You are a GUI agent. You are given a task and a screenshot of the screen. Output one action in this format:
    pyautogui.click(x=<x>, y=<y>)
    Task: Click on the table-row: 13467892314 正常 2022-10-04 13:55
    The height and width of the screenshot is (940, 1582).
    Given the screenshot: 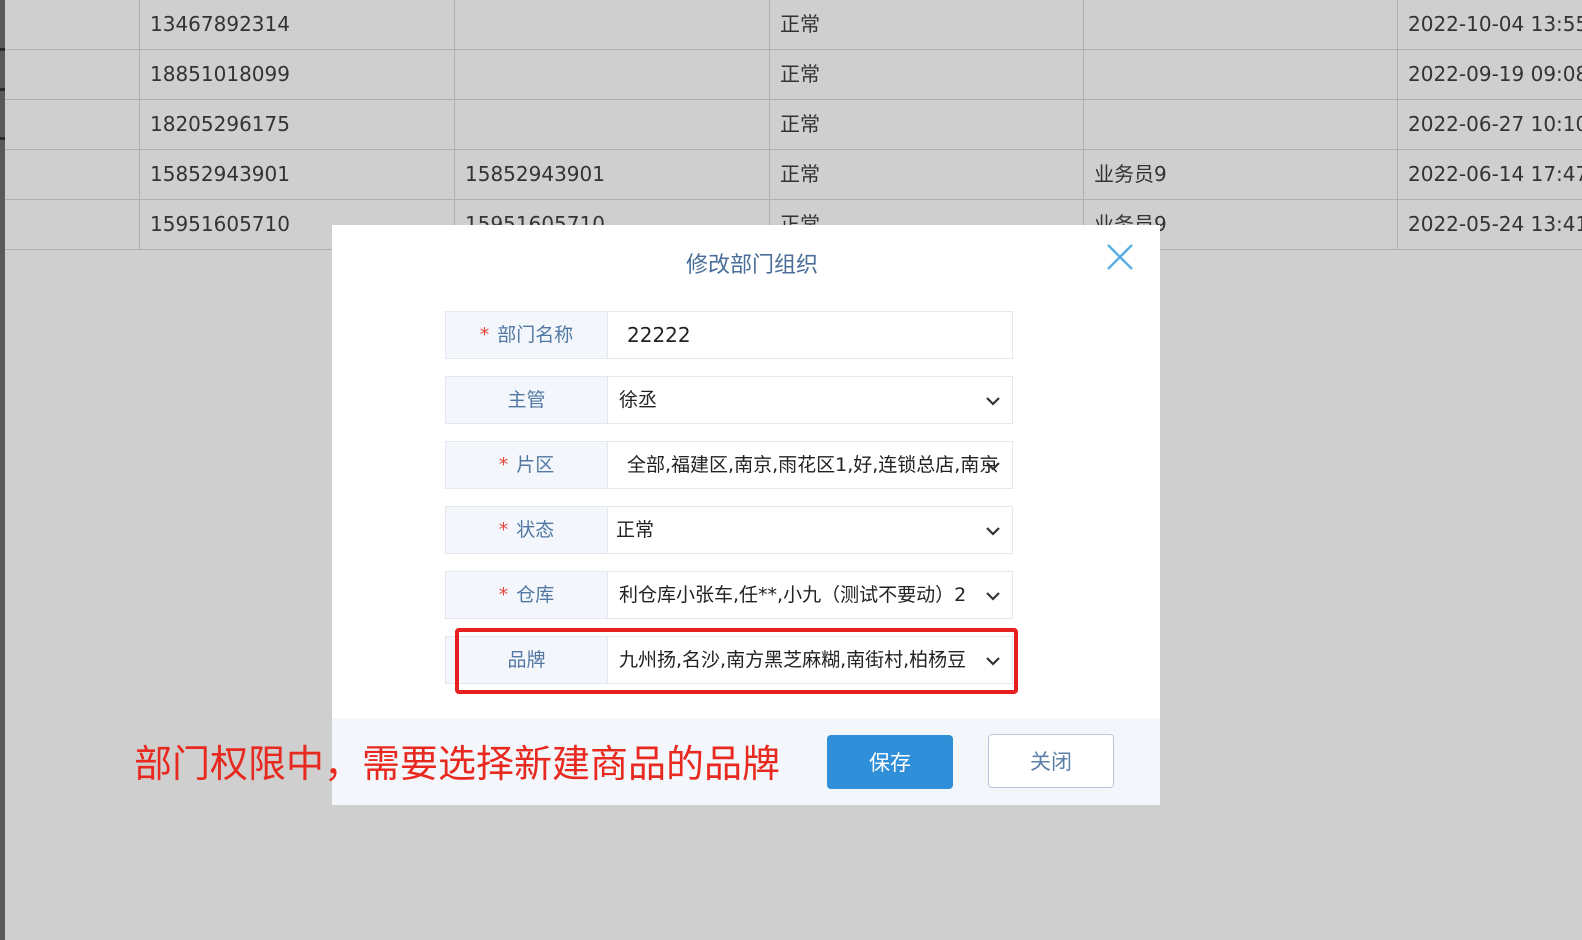 What is the action you would take?
    pyautogui.click(x=793, y=25)
    